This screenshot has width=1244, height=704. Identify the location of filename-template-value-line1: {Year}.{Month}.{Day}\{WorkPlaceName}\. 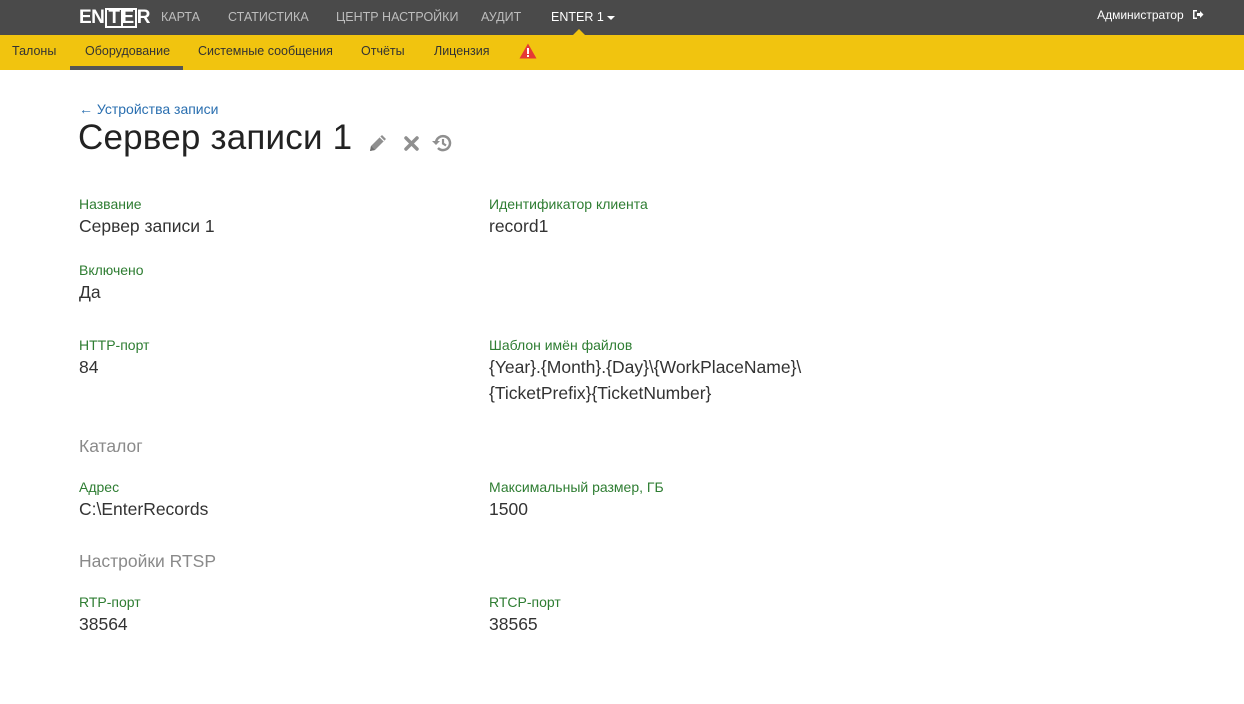
(645, 367).